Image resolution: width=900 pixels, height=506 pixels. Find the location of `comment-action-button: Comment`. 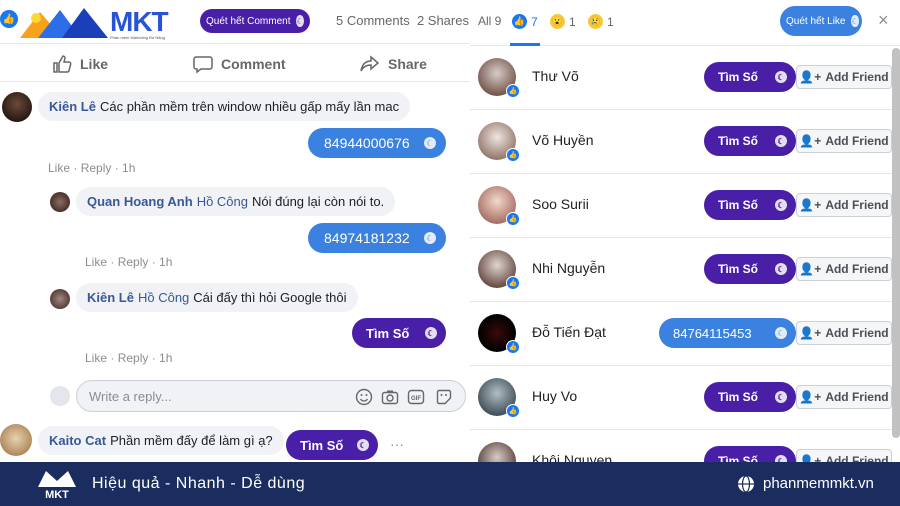

comment-action-button: Comment is located at coordinates (239, 64).